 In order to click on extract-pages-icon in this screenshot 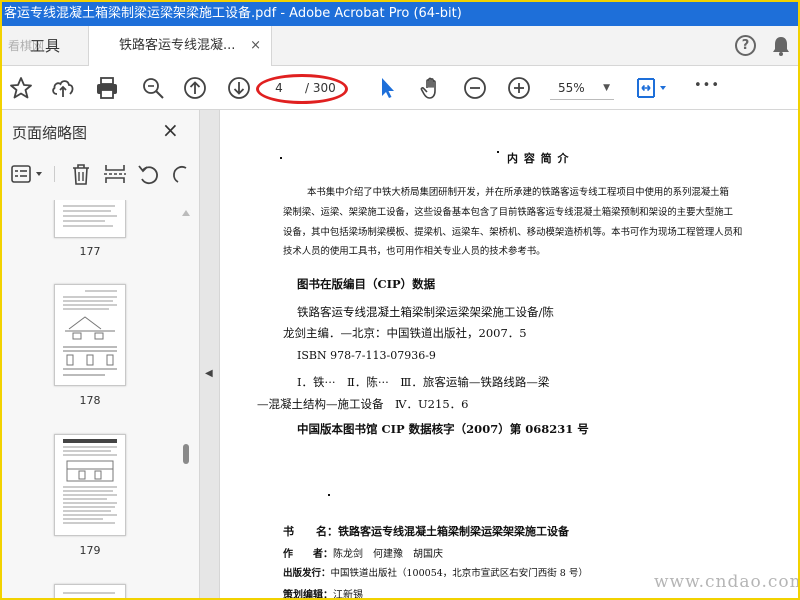, I will do `click(115, 174)`.